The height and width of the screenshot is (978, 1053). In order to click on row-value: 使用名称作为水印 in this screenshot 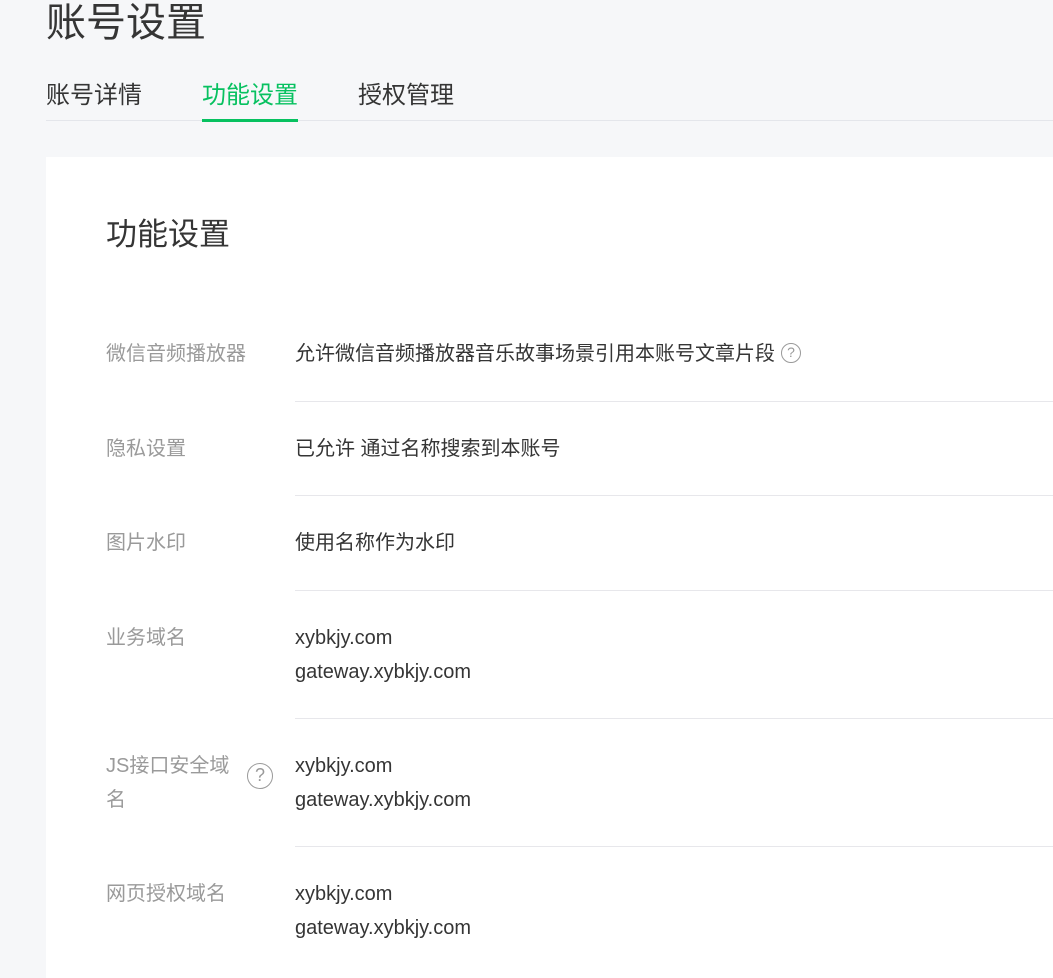, I will do `click(375, 543)`.